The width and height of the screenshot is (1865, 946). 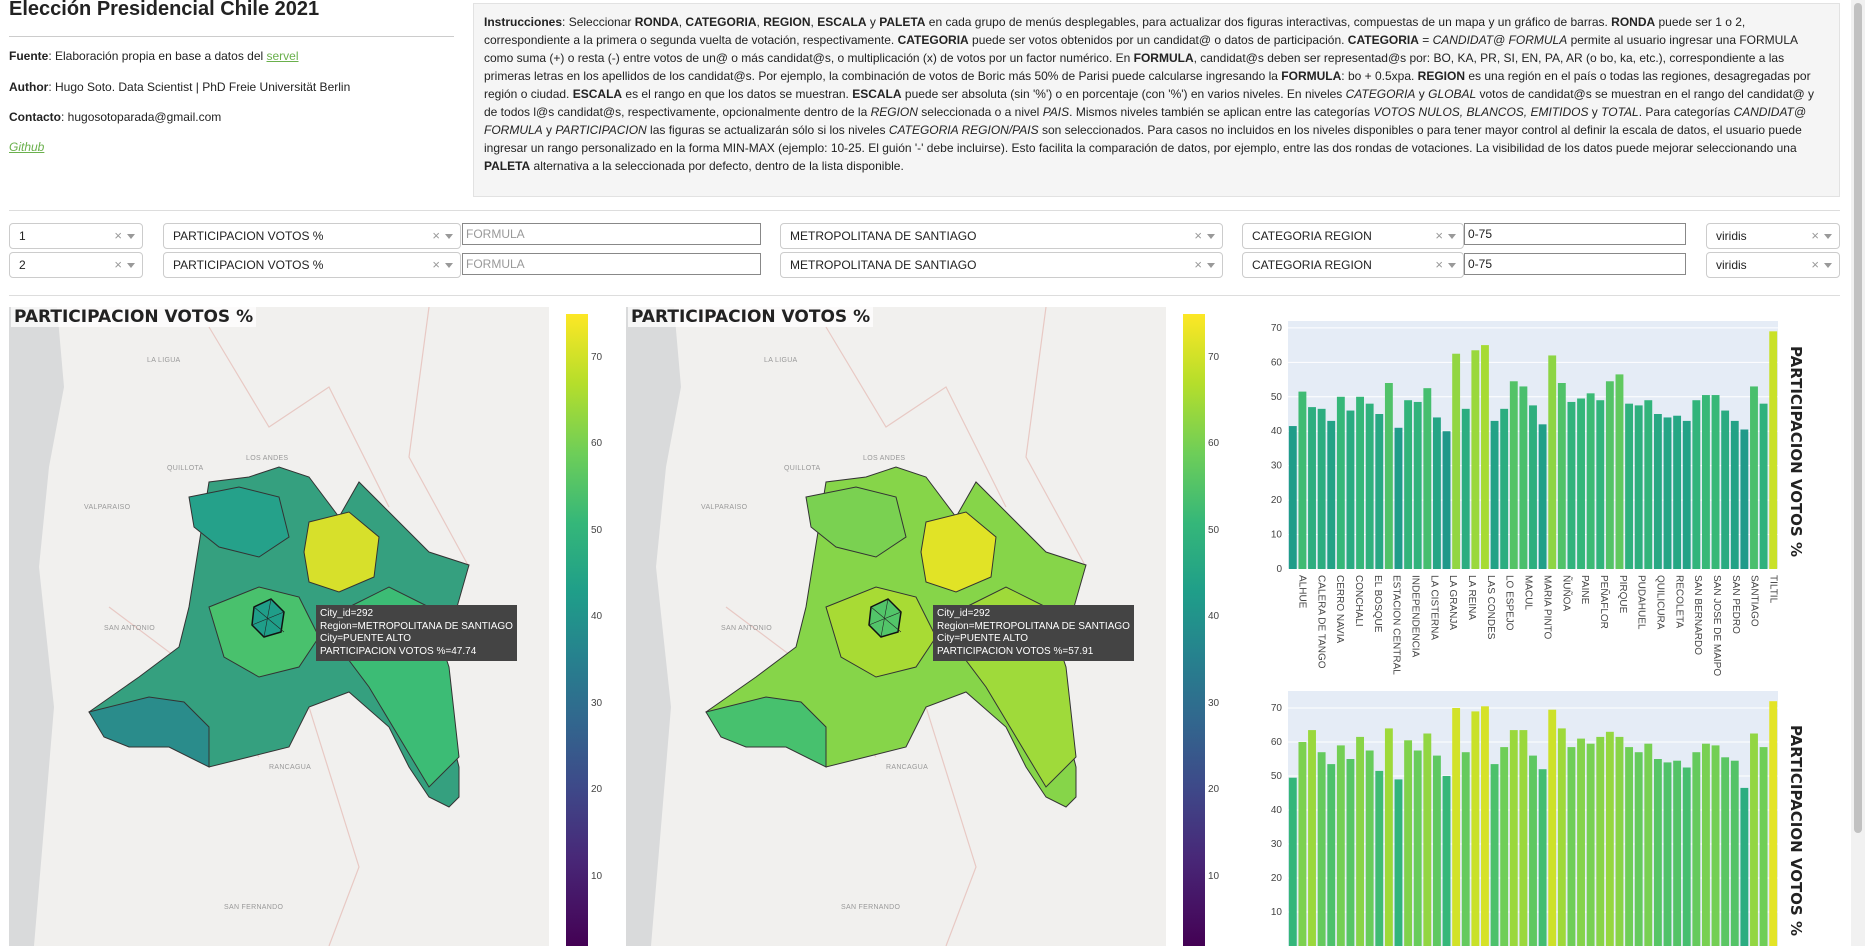 What do you see at coordinates (1575, 234) in the screenshot?
I see `rango-input-1: 0-75` at bounding box center [1575, 234].